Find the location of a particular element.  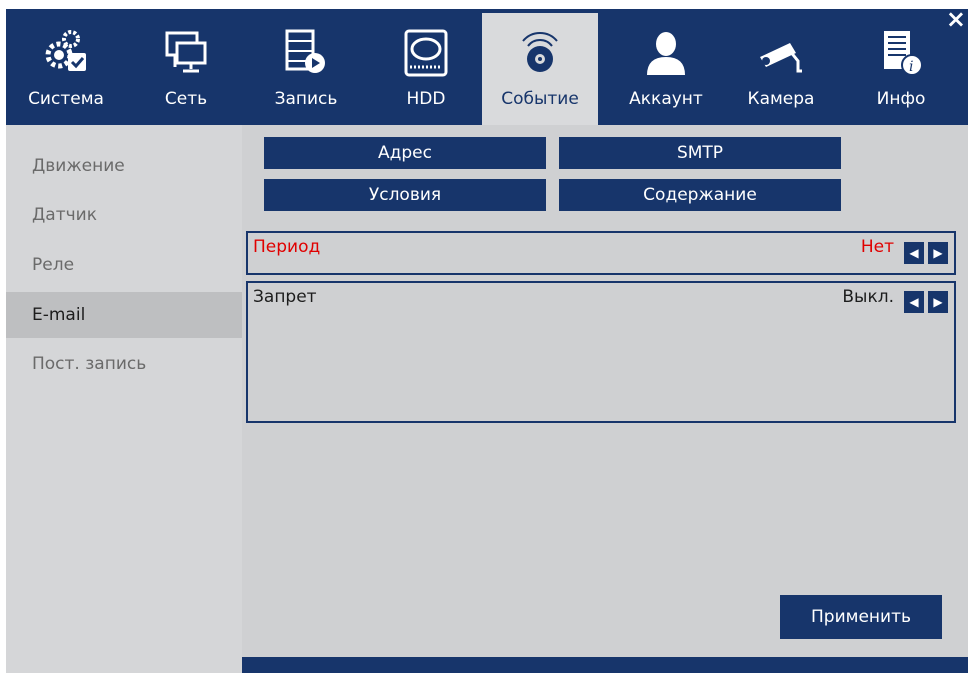

tab-label: Аккаунт is located at coordinates (666, 99).